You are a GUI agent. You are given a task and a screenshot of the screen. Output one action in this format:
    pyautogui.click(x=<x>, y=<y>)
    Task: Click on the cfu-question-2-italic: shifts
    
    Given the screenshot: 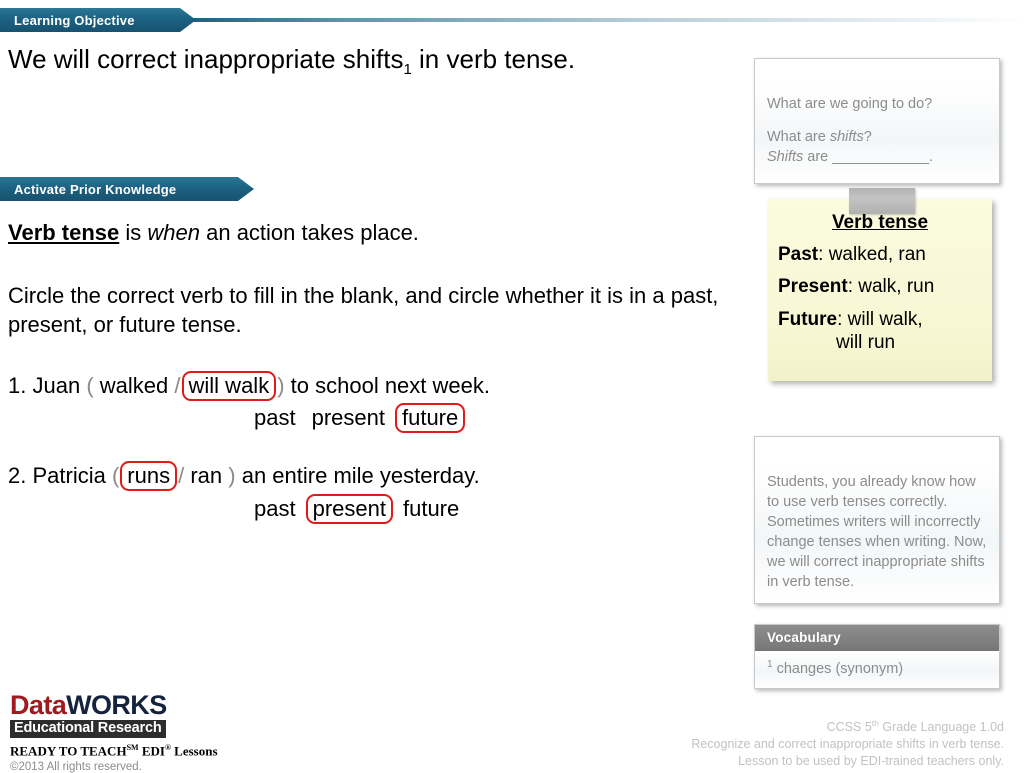 What is the action you would take?
    pyautogui.click(x=846, y=137)
    